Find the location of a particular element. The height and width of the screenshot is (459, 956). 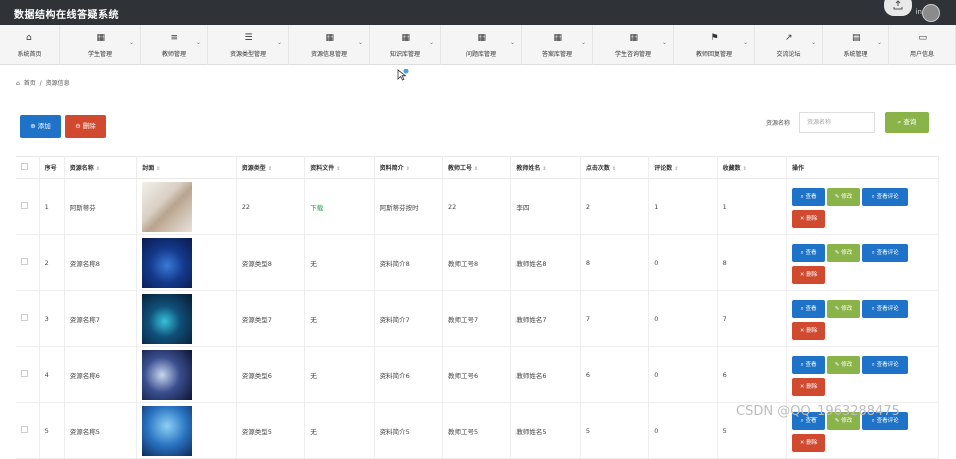

list-icon: ≡ is located at coordinates (174, 38).